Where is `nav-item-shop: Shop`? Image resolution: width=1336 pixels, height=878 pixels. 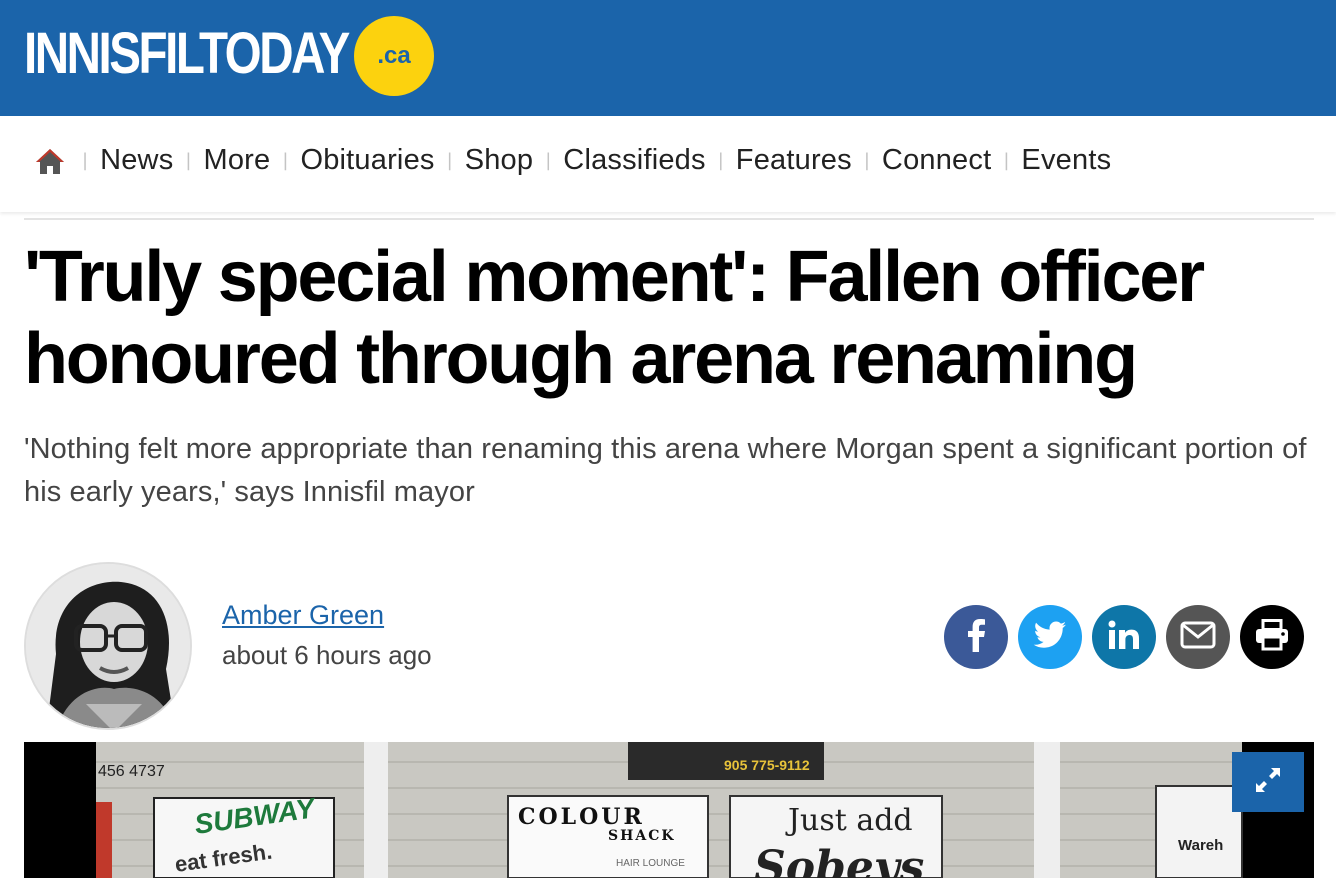 nav-item-shop: Shop is located at coordinates (499, 160).